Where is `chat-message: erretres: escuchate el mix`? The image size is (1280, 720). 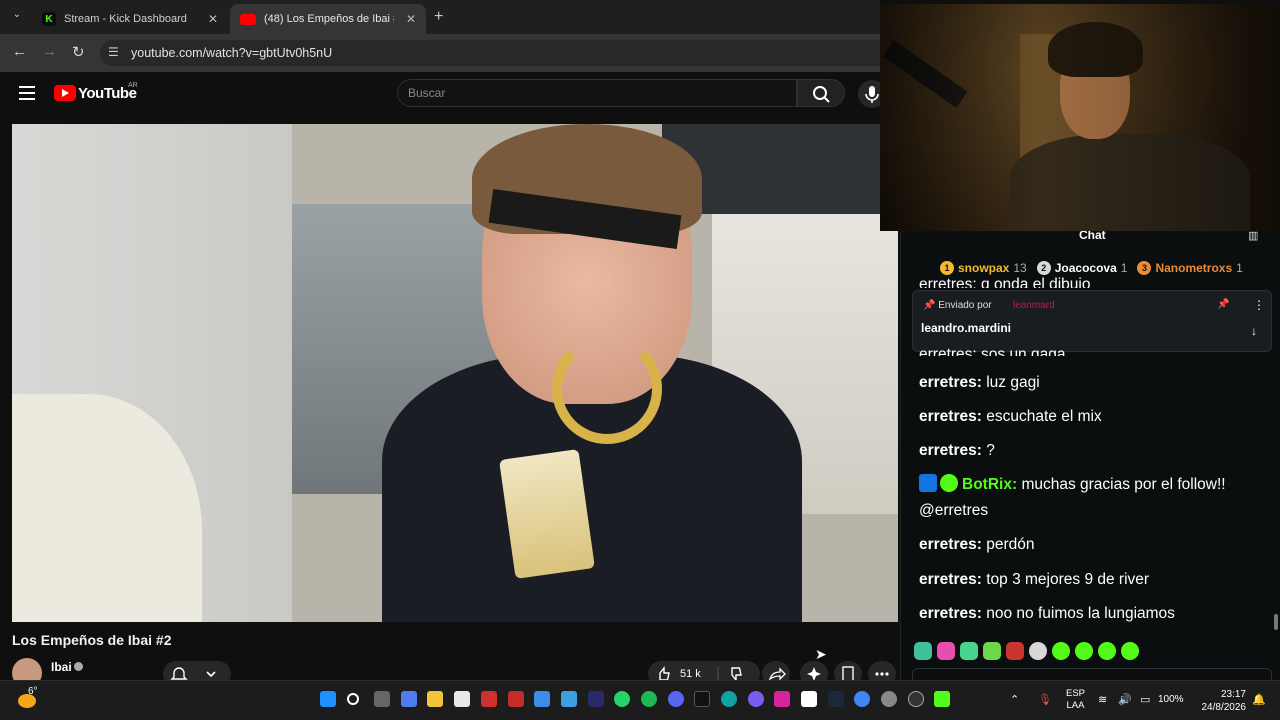
chat-message: erretres: escuchate el mix is located at coordinates (1010, 416).